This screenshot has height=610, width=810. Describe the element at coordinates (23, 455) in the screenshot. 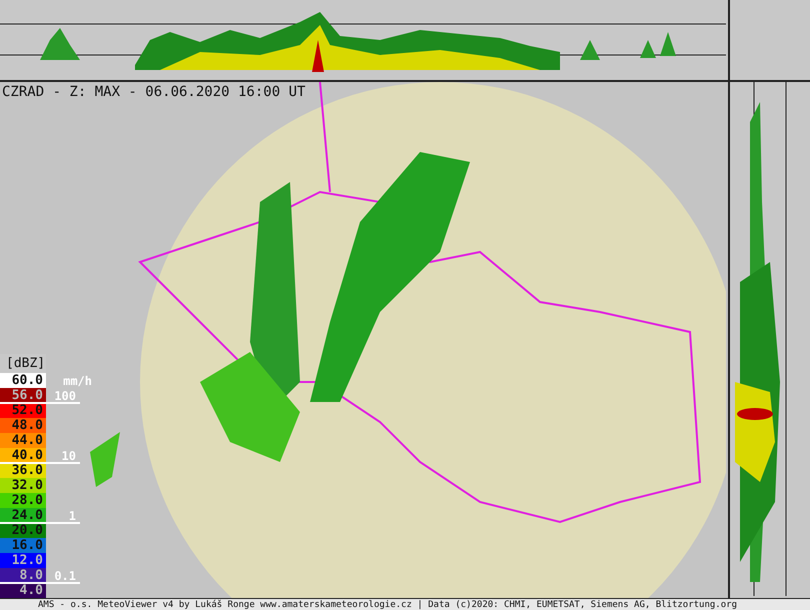

I see `legend-step: 40.0` at that location.